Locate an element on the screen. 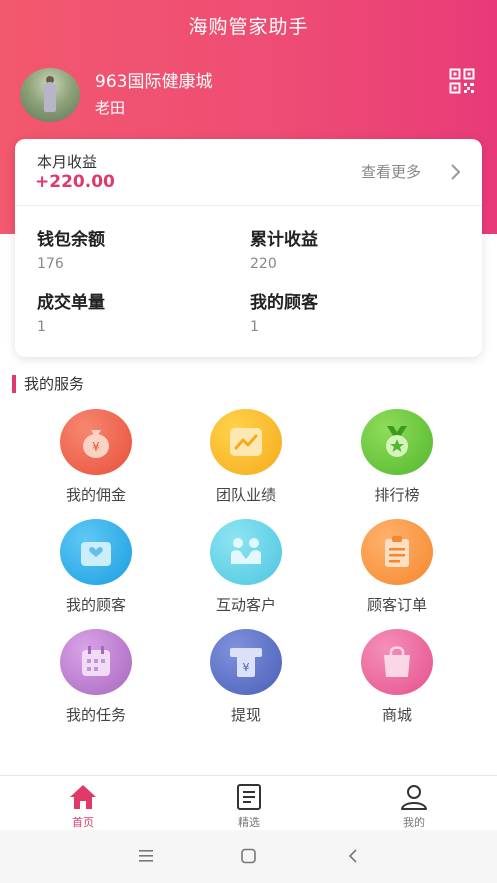  my-customers-title: 我的顾客 is located at coordinates (284, 300).